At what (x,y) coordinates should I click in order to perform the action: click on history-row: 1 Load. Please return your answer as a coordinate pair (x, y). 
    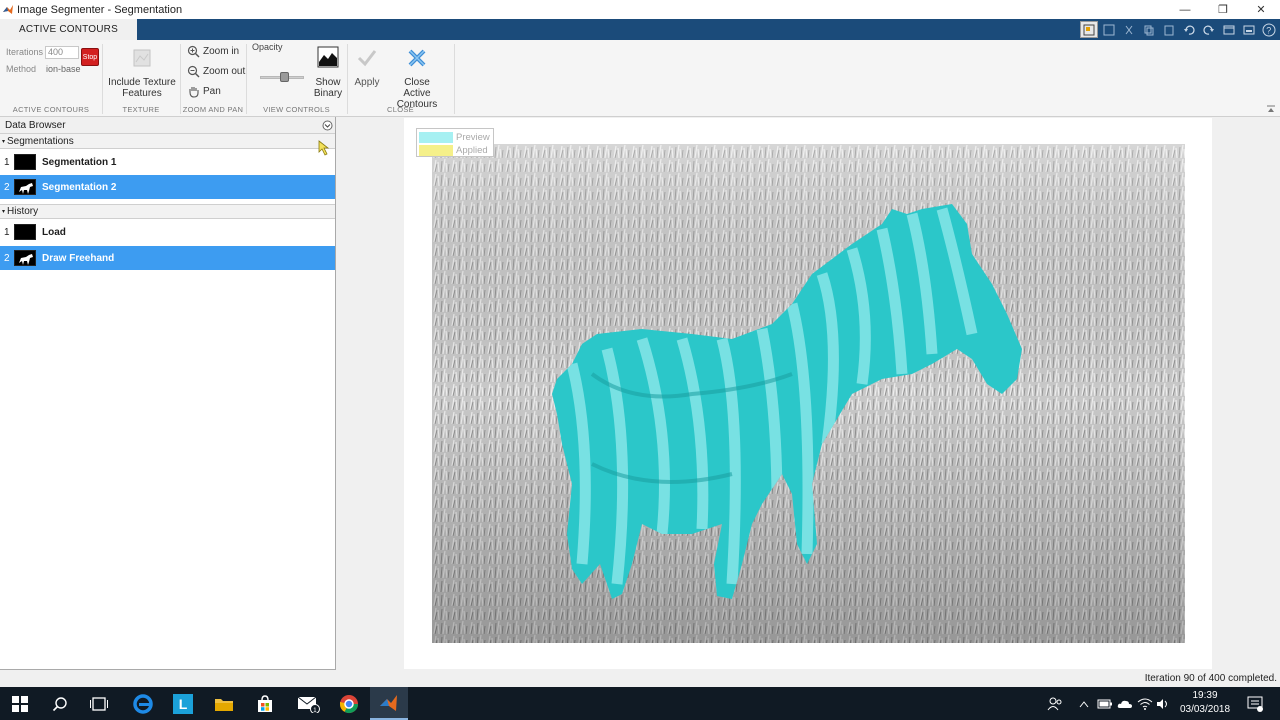
    Looking at the image, I should click on (167, 232).